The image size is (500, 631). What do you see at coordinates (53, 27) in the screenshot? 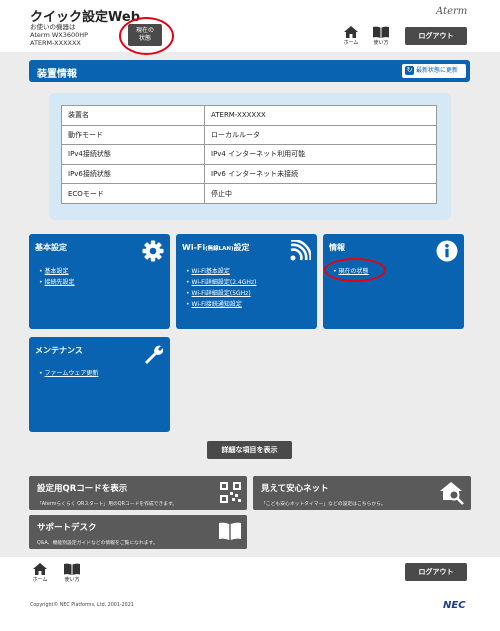
I see `device-info-line: お使いの機器は` at bounding box center [53, 27].